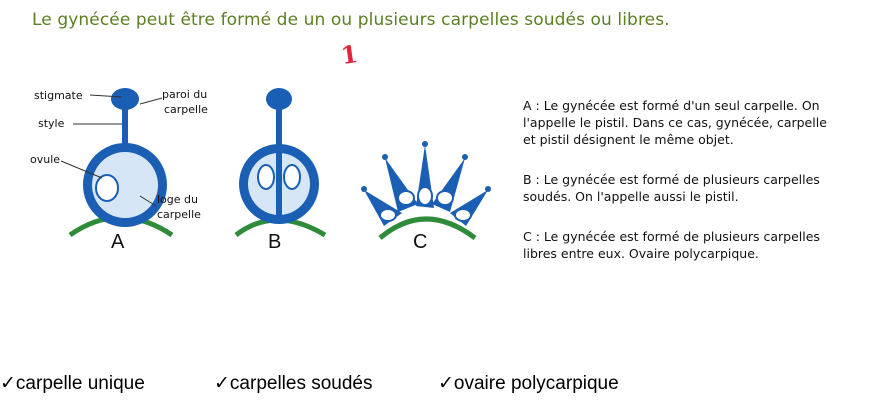  I want to click on check-carpelles-soudes: ✓carpelles soudés, so click(293, 383).